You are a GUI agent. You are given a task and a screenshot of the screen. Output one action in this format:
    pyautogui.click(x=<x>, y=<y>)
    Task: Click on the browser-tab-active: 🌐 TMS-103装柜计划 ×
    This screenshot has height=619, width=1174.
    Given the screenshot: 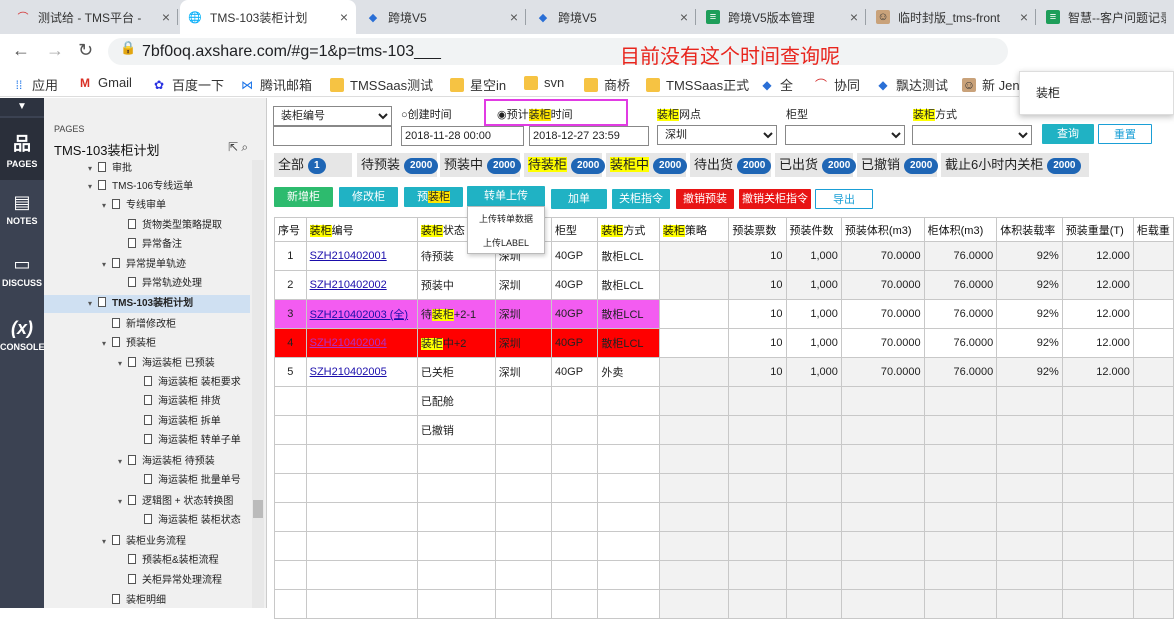 What is the action you would take?
    pyautogui.click(x=268, y=17)
    